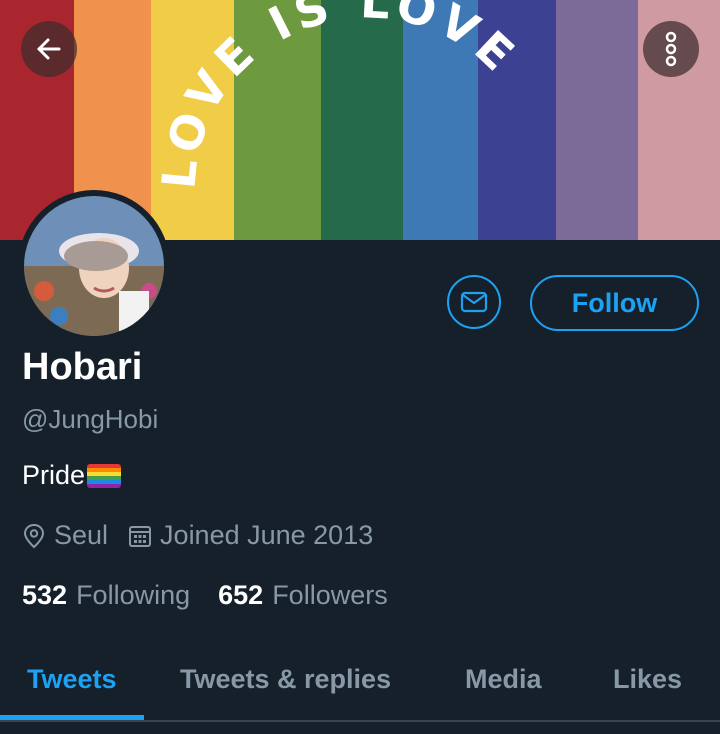 This screenshot has width=720, height=734. I want to click on more-options-button, so click(671, 49).